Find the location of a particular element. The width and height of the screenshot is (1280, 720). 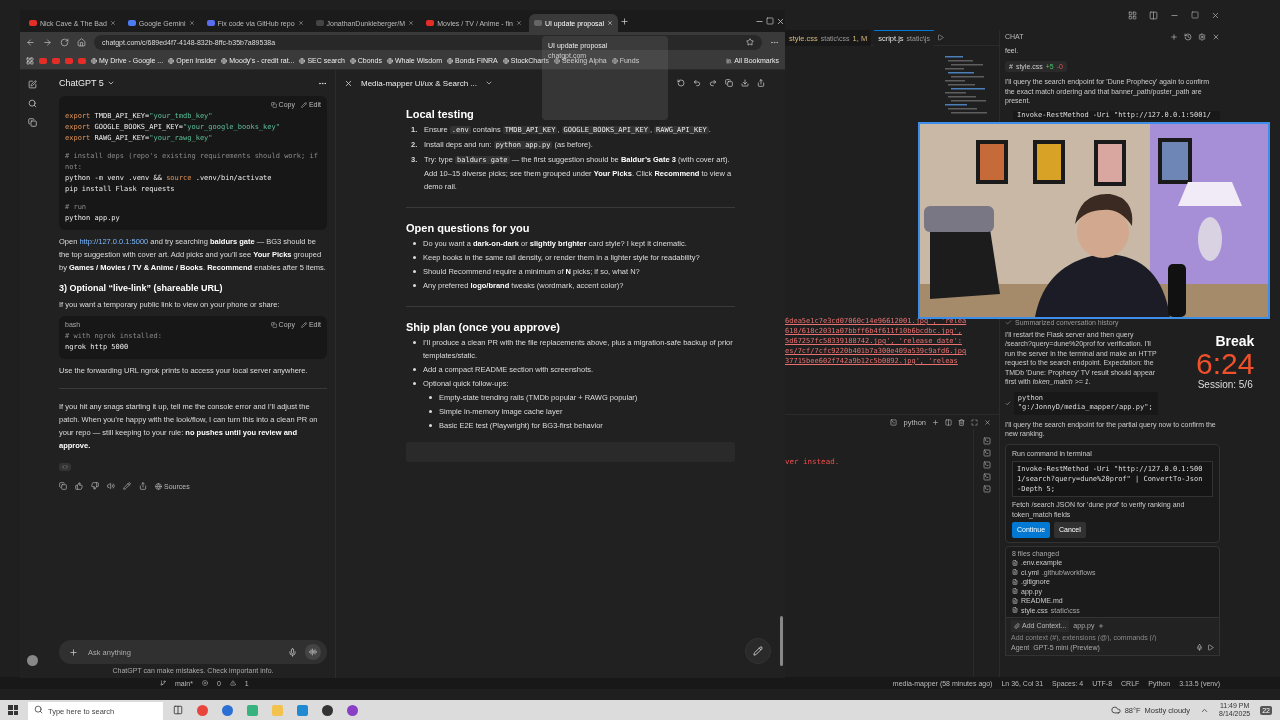

search-icon is located at coordinates (32, 103).